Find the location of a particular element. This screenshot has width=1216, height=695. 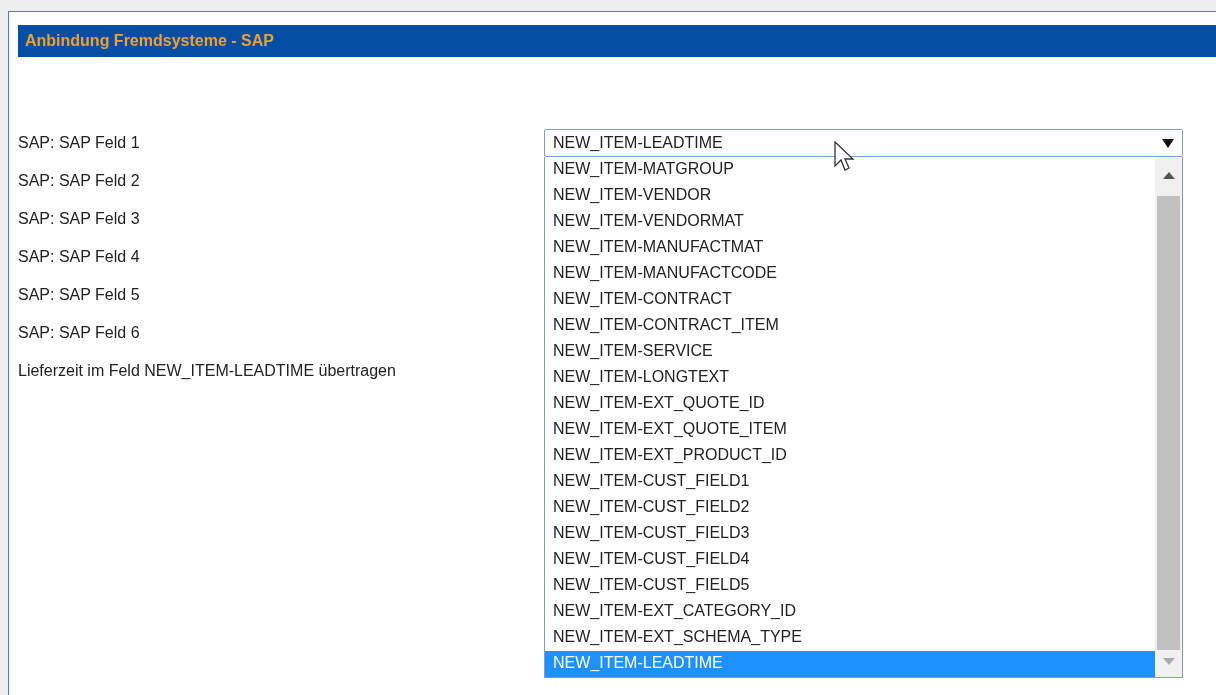

dropdown-option: NEW_ITEM-CUST_FIELD2 is located at coordinates (850, 508).